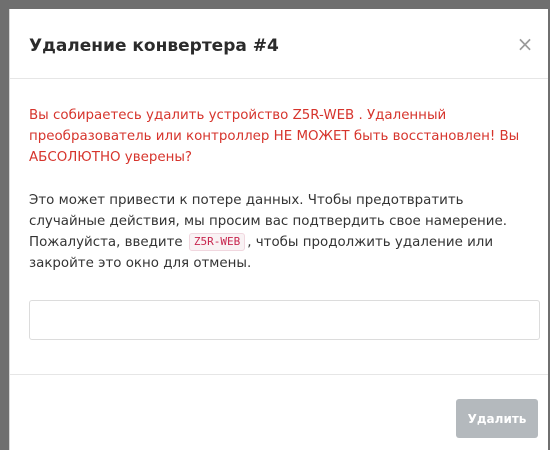 The width and height of the screenshot is (550, 450). Describe the element at coordinates (4, 225) in the screenshot. I see `backdrop-left-edge` at that location.